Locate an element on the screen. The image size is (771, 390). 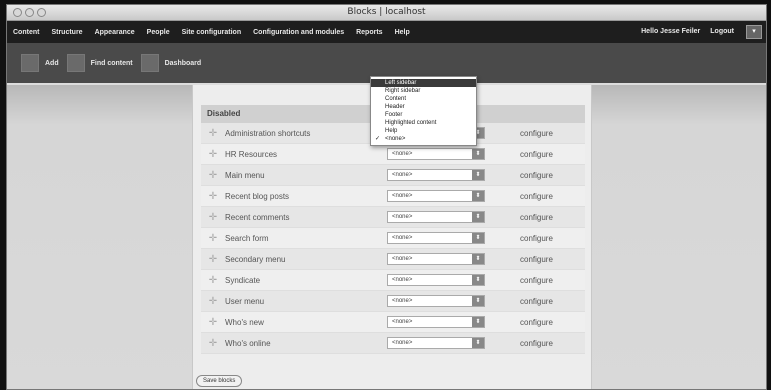
dropdown-option-label: Content is located at coordinates (396, 99).